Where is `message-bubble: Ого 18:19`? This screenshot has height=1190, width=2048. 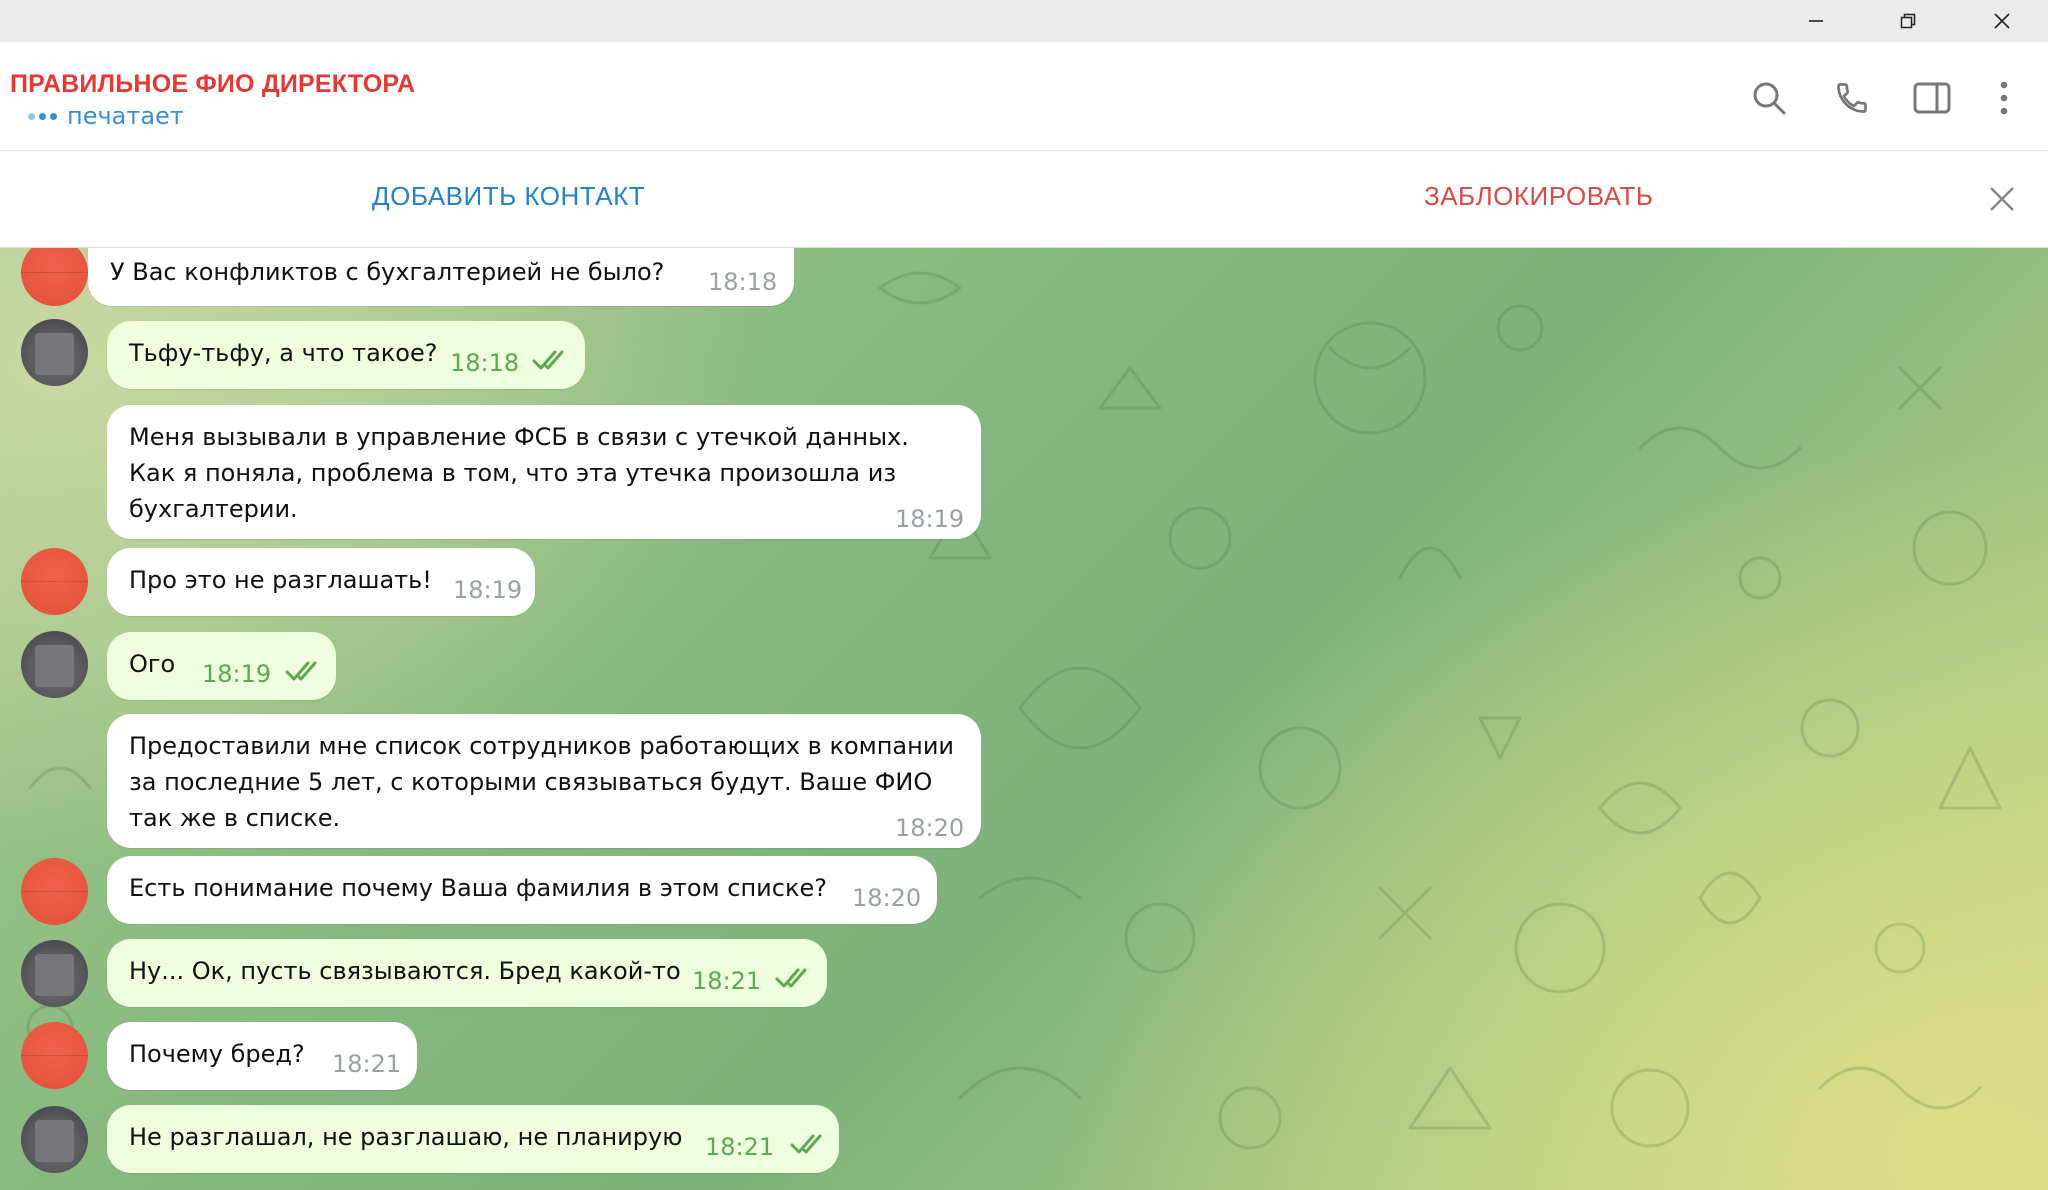
message-bubble: Ого 18:19 is located at coordinates (221, 666).